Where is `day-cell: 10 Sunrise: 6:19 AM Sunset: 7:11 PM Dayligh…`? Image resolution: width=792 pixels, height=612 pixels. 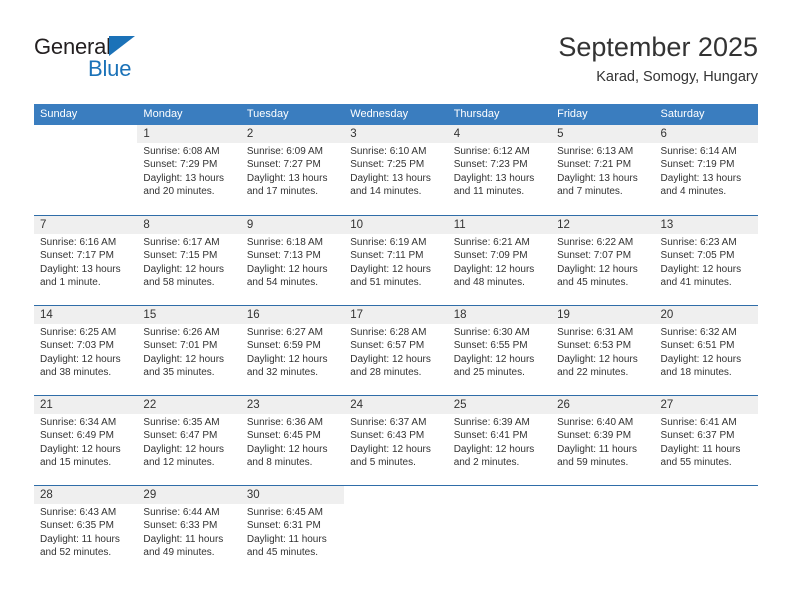
day-cell: 10 Sunrise: 6:19 AM Sunset: 7:11 PM Dayligh… is located at coordinates (395, 260).